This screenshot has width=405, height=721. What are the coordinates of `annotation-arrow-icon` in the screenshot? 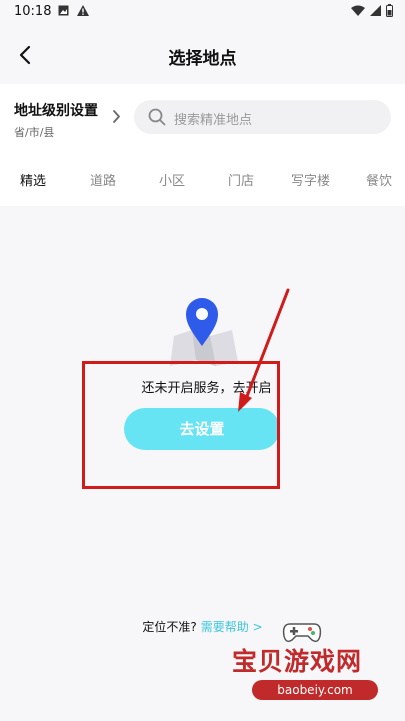 It's located at (264, 350).